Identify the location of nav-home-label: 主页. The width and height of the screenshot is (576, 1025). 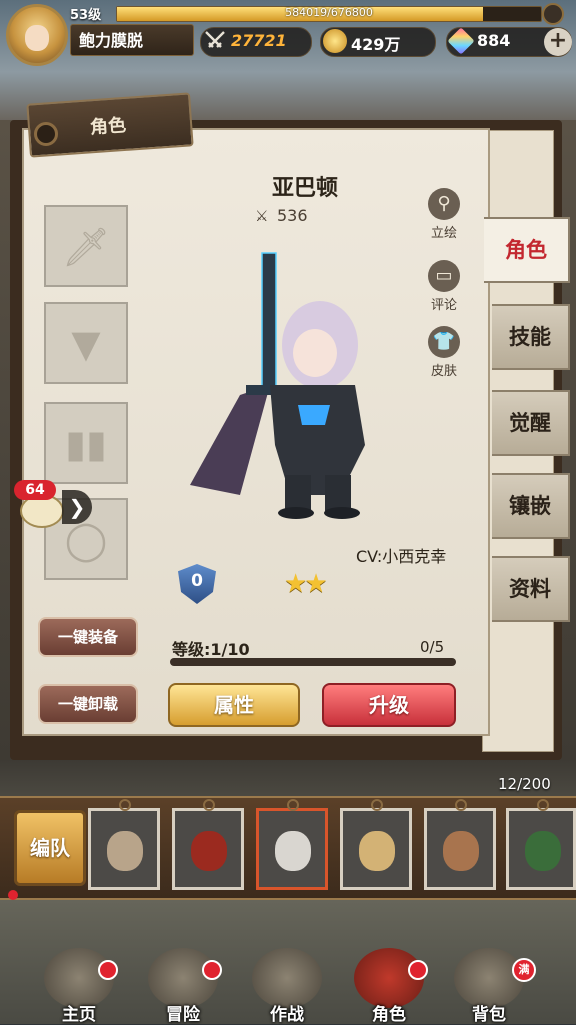
(79, 1015).